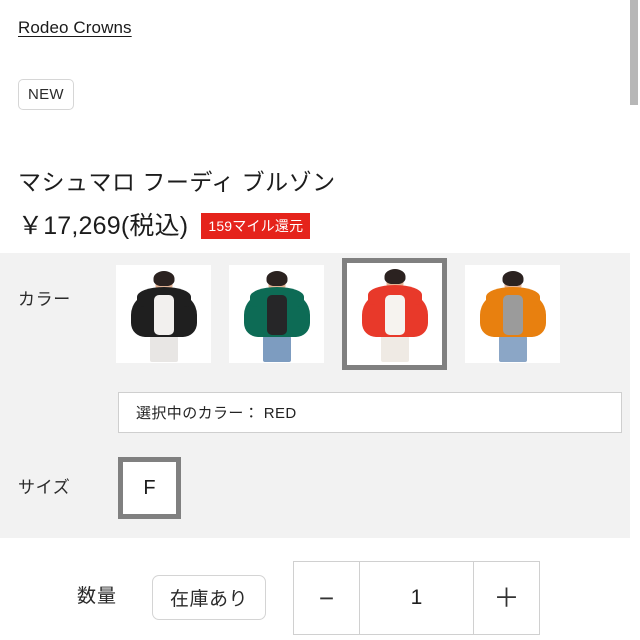 Image resolution: width=640 pixels, height=640 pixels. I want to click on new-badge: NEW, so click(46, 94).